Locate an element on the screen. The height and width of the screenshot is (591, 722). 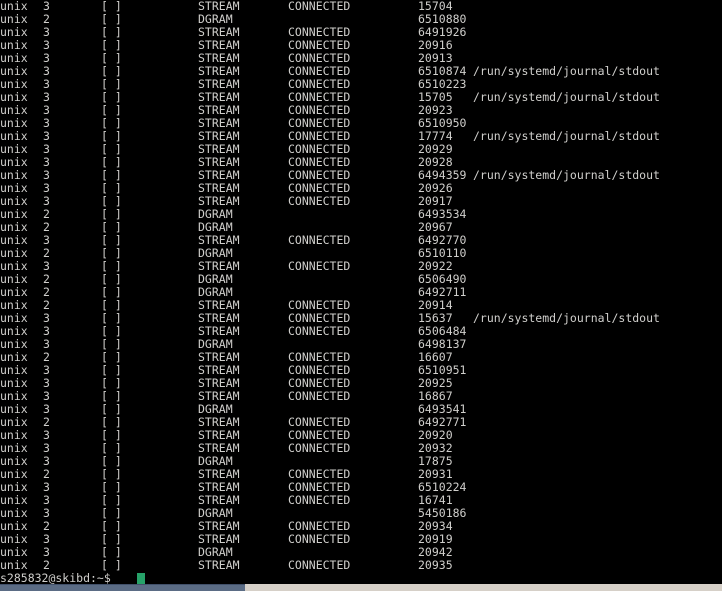
text-cursor is located at coordinates (141, 578).